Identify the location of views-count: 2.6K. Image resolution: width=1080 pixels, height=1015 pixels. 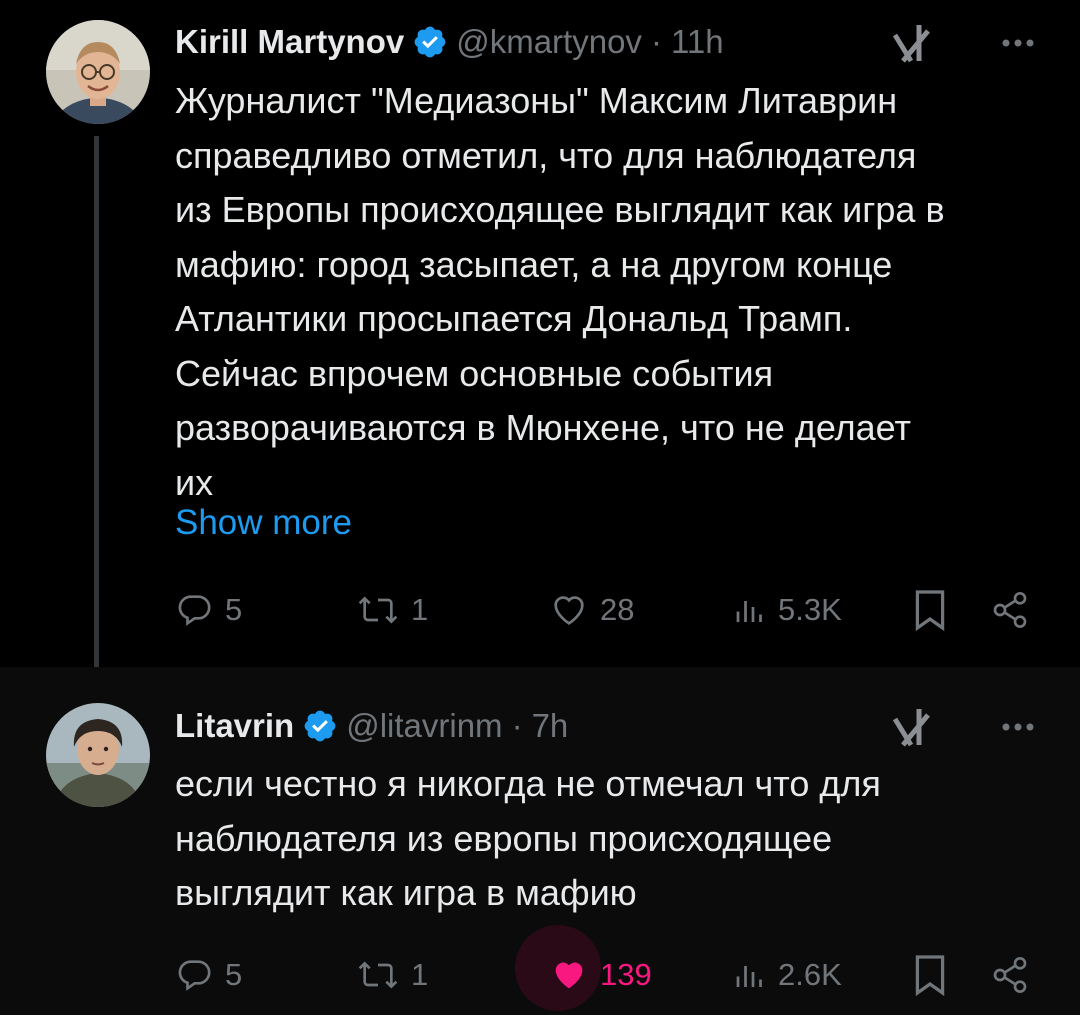
(810, 974).